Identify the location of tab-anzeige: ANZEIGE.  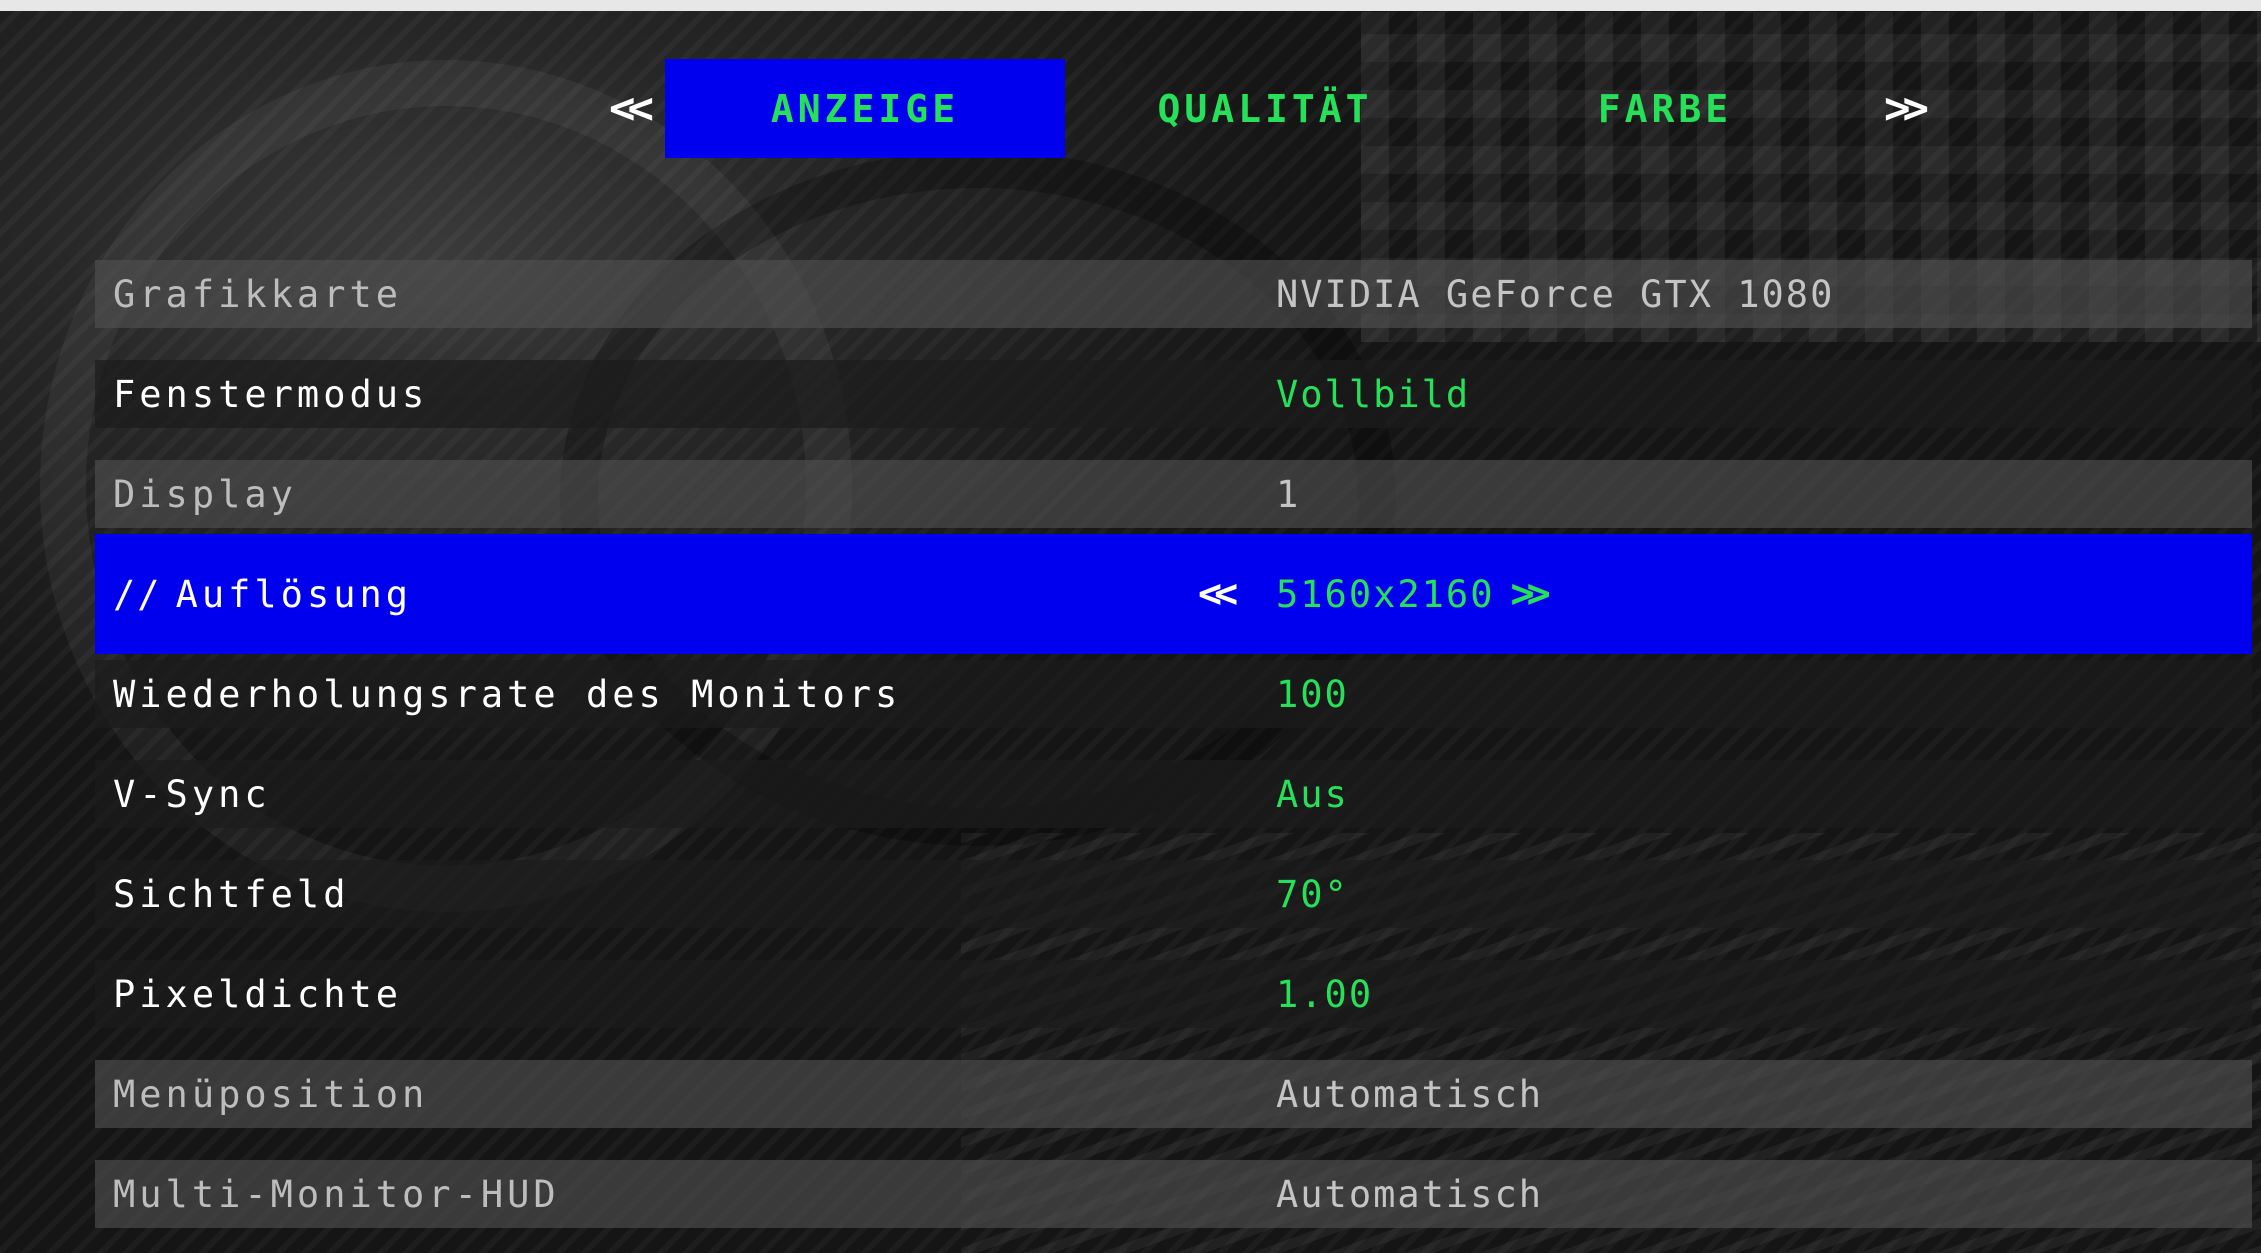
(865, 108).